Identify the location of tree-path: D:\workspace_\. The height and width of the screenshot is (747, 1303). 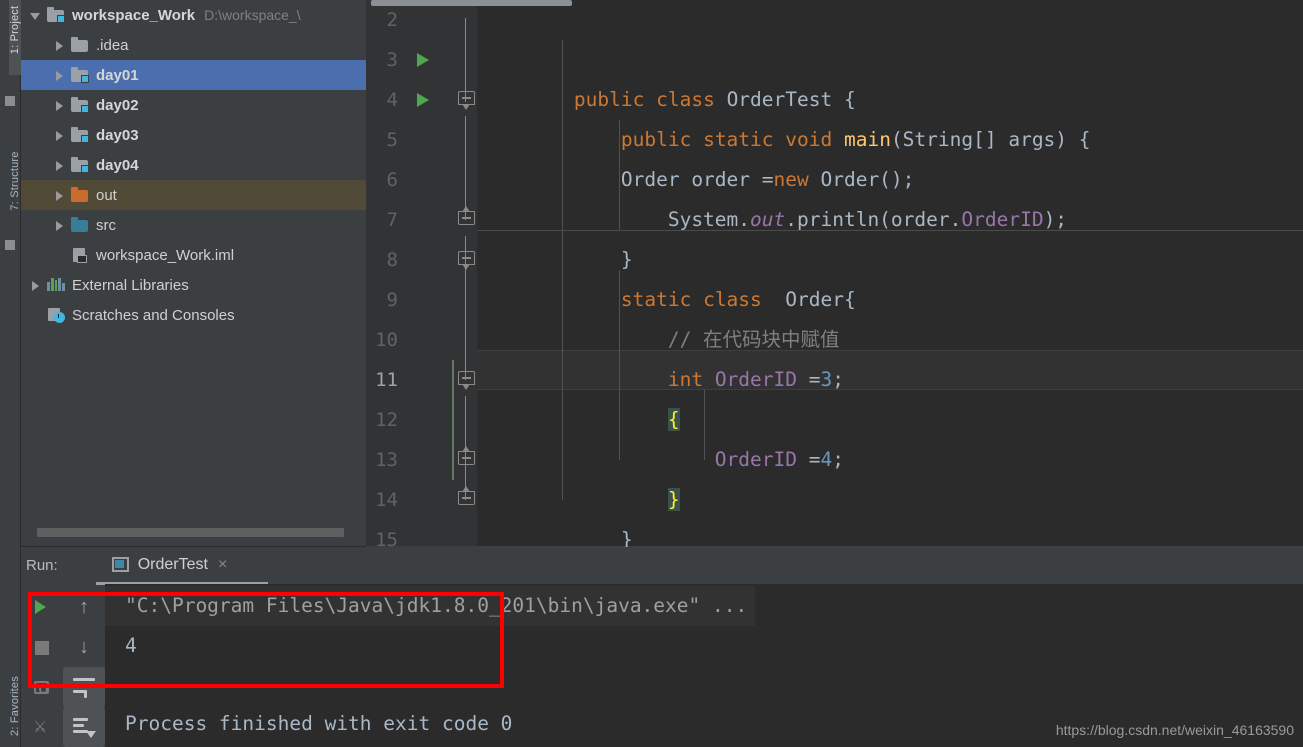
(252, 15).